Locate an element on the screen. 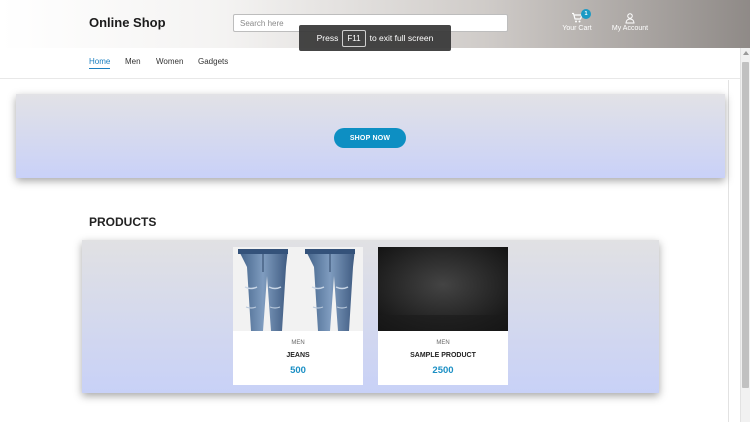 This screenshot has height=422, width=750. product-name: SAMPLE PRODUCT is located at coordinates (443, 355).